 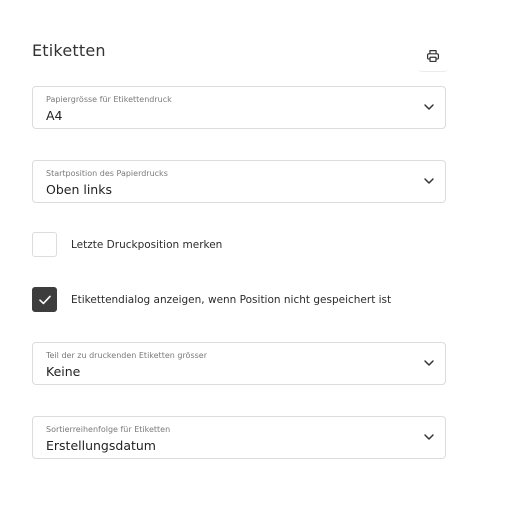 I want to click on remember-position-checkbox, so click(x=44, y=244).